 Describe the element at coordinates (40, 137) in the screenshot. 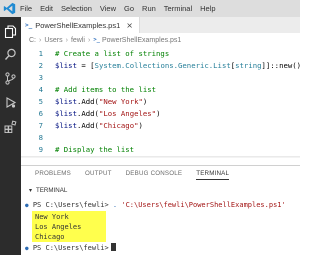

I see `line-number: 8` at that location.